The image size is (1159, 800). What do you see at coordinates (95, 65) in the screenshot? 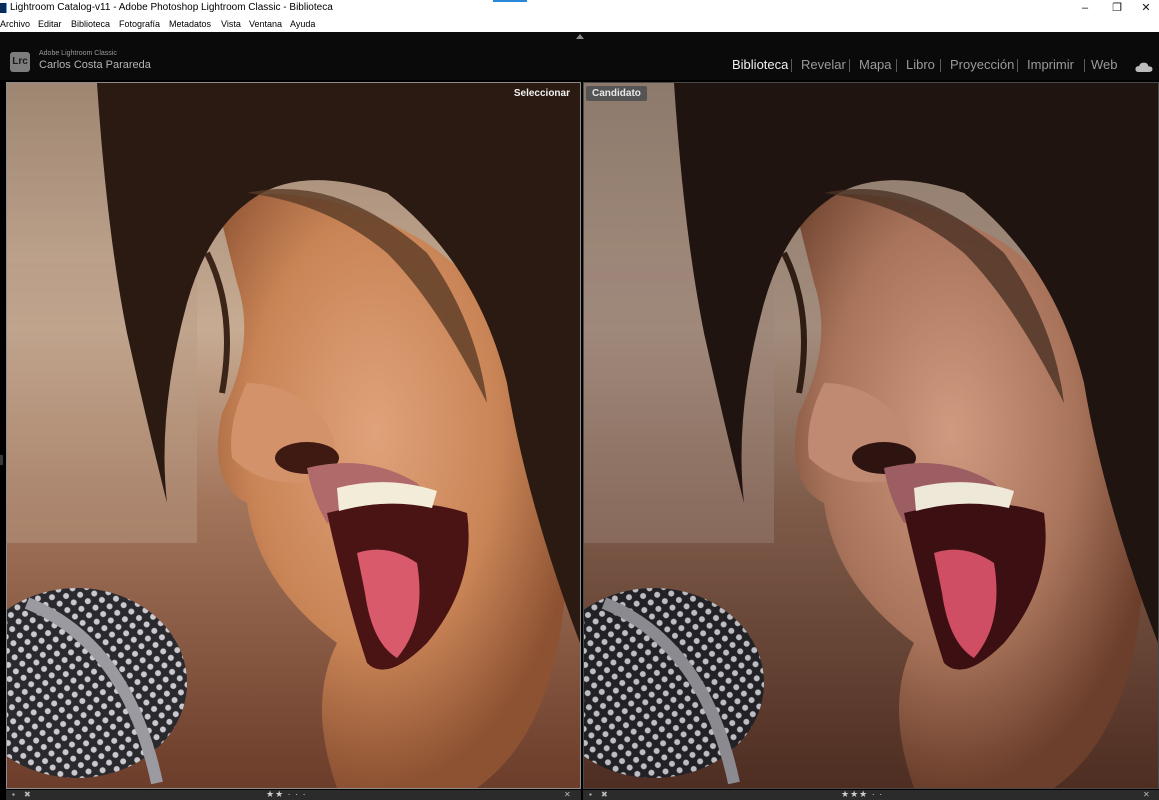
I see `user-name: Carlos Costa Parareda` at bounding box center [95, 65].